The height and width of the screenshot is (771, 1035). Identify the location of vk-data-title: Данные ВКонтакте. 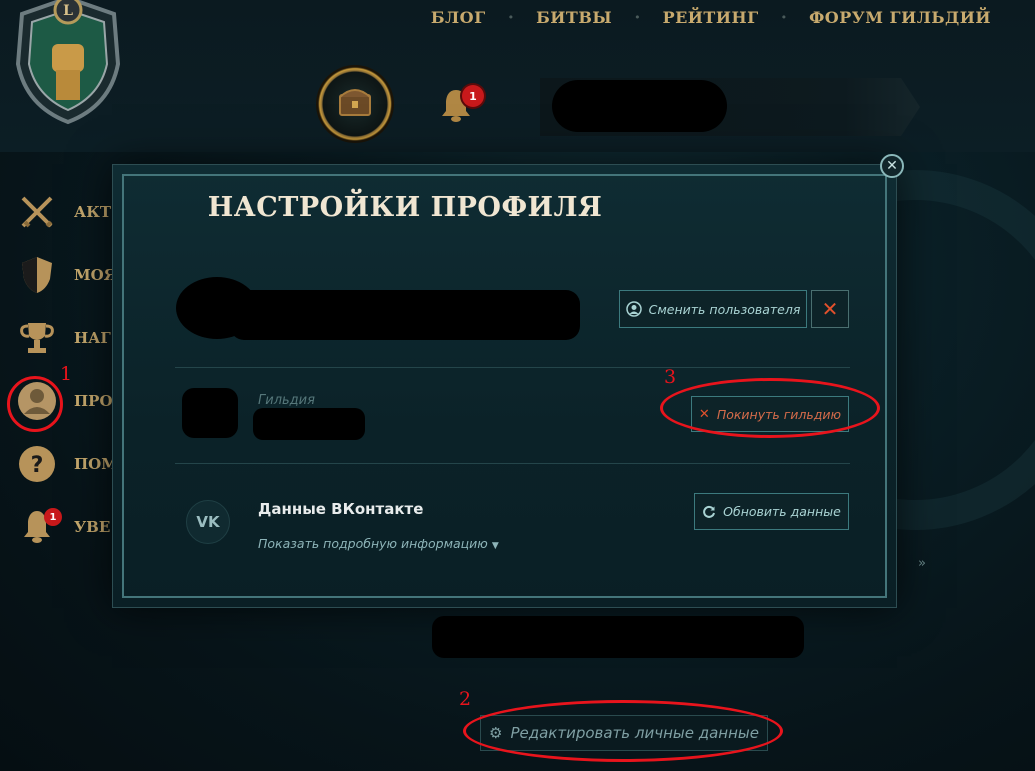
(341, 509).